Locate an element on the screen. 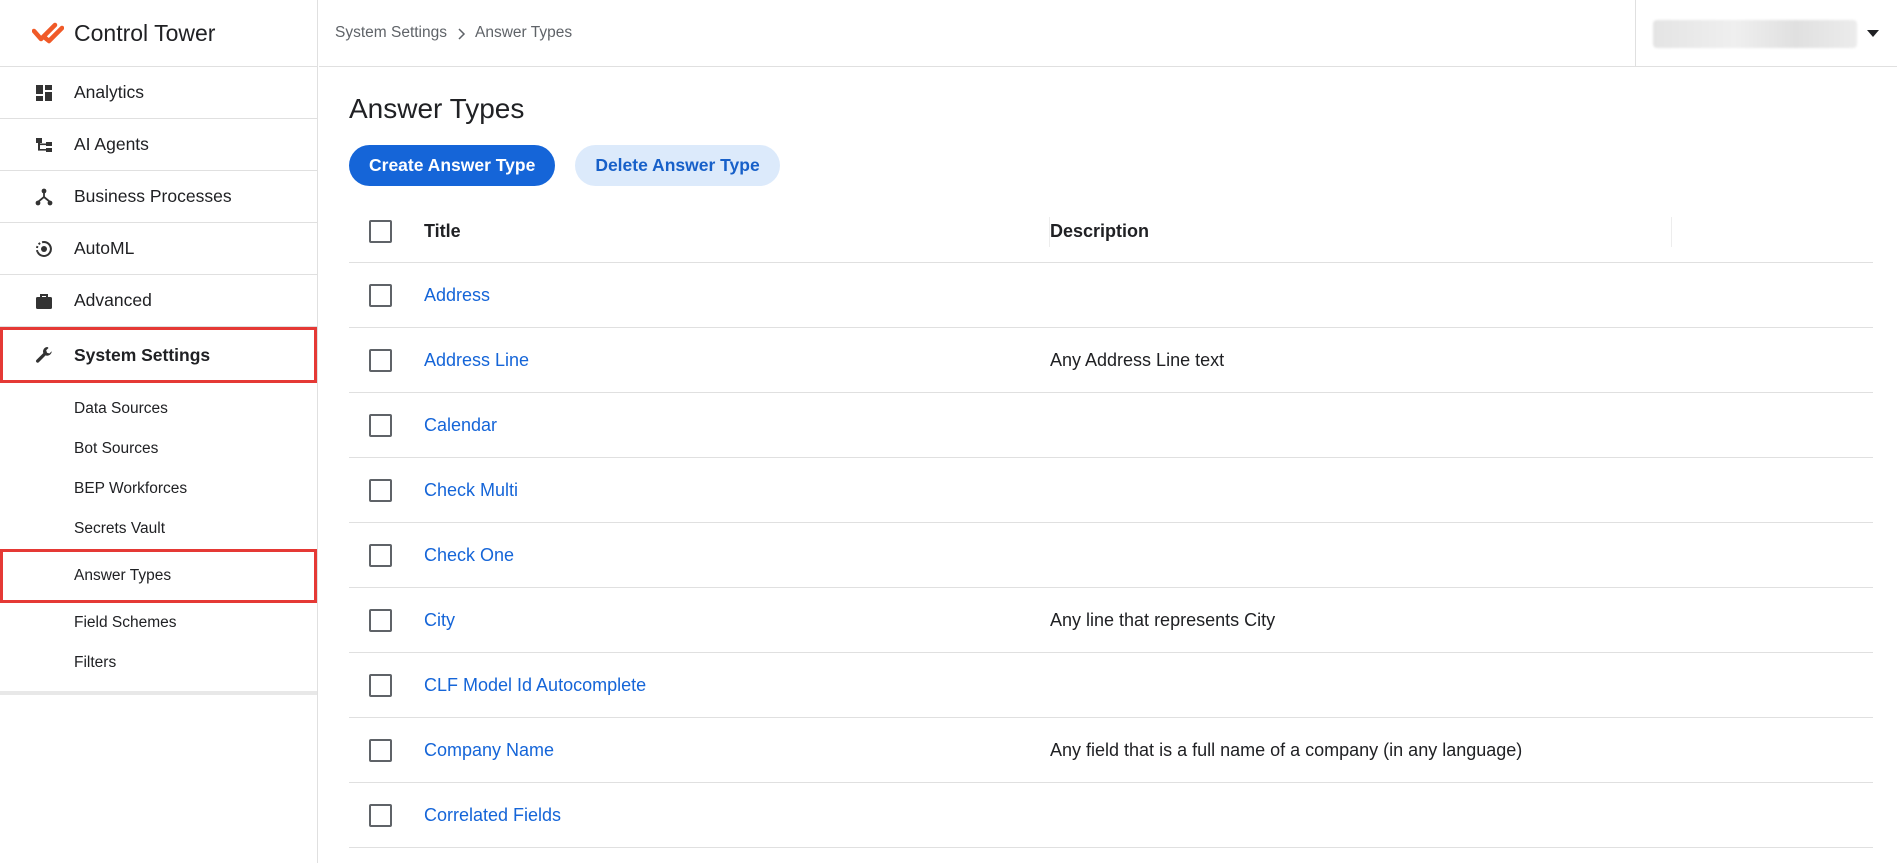  top-bar: System Settings Answer Types is located at coordinates (1108, 33).